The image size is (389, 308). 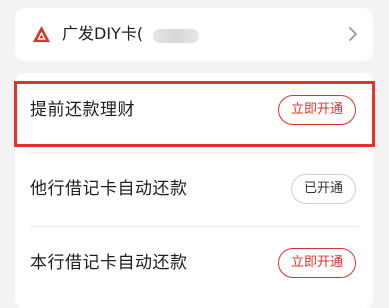 I want to click on card-name: 广发DIY卡(, so click(x=103, y=33).